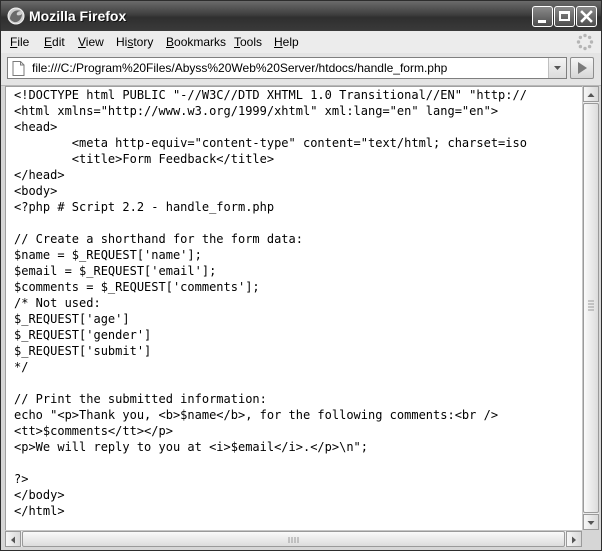 The image size is (602, 551). Describe the element at coordinates (21, 479) in the screenshot. I see `code-line: ?>` at that location.